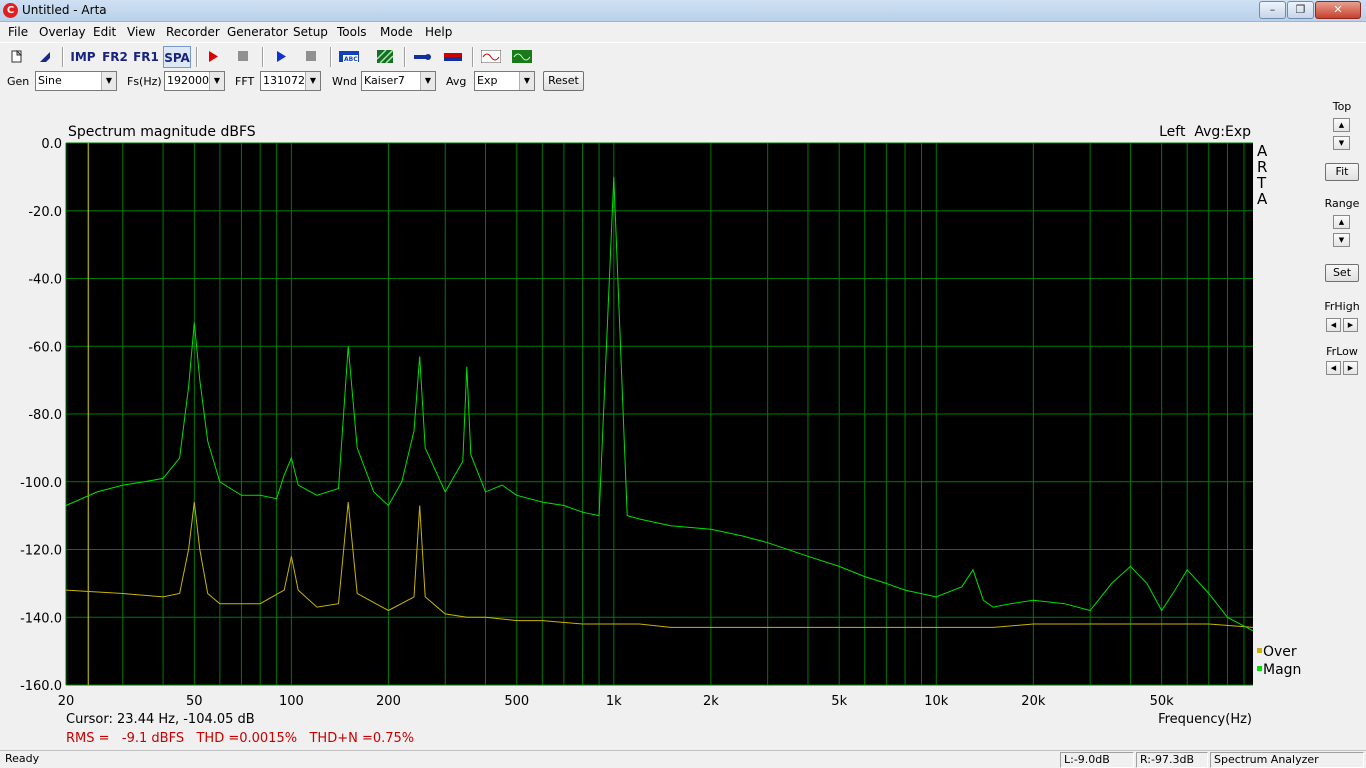  I want to click on legend-magn-swatch, so click(1259, 668).